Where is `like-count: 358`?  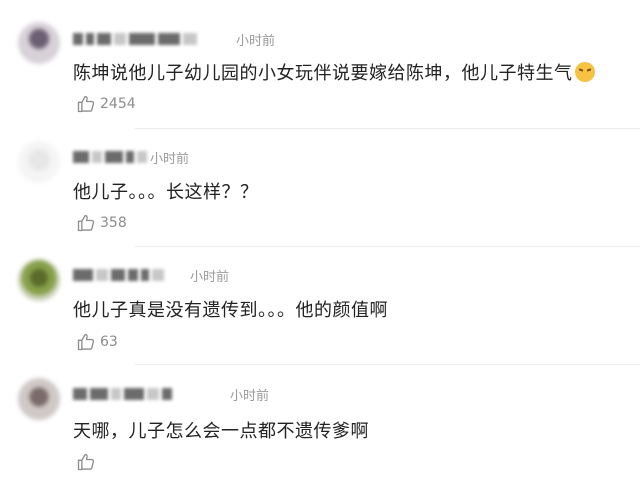 like-count: 358 is located at coordinates (113, 223).